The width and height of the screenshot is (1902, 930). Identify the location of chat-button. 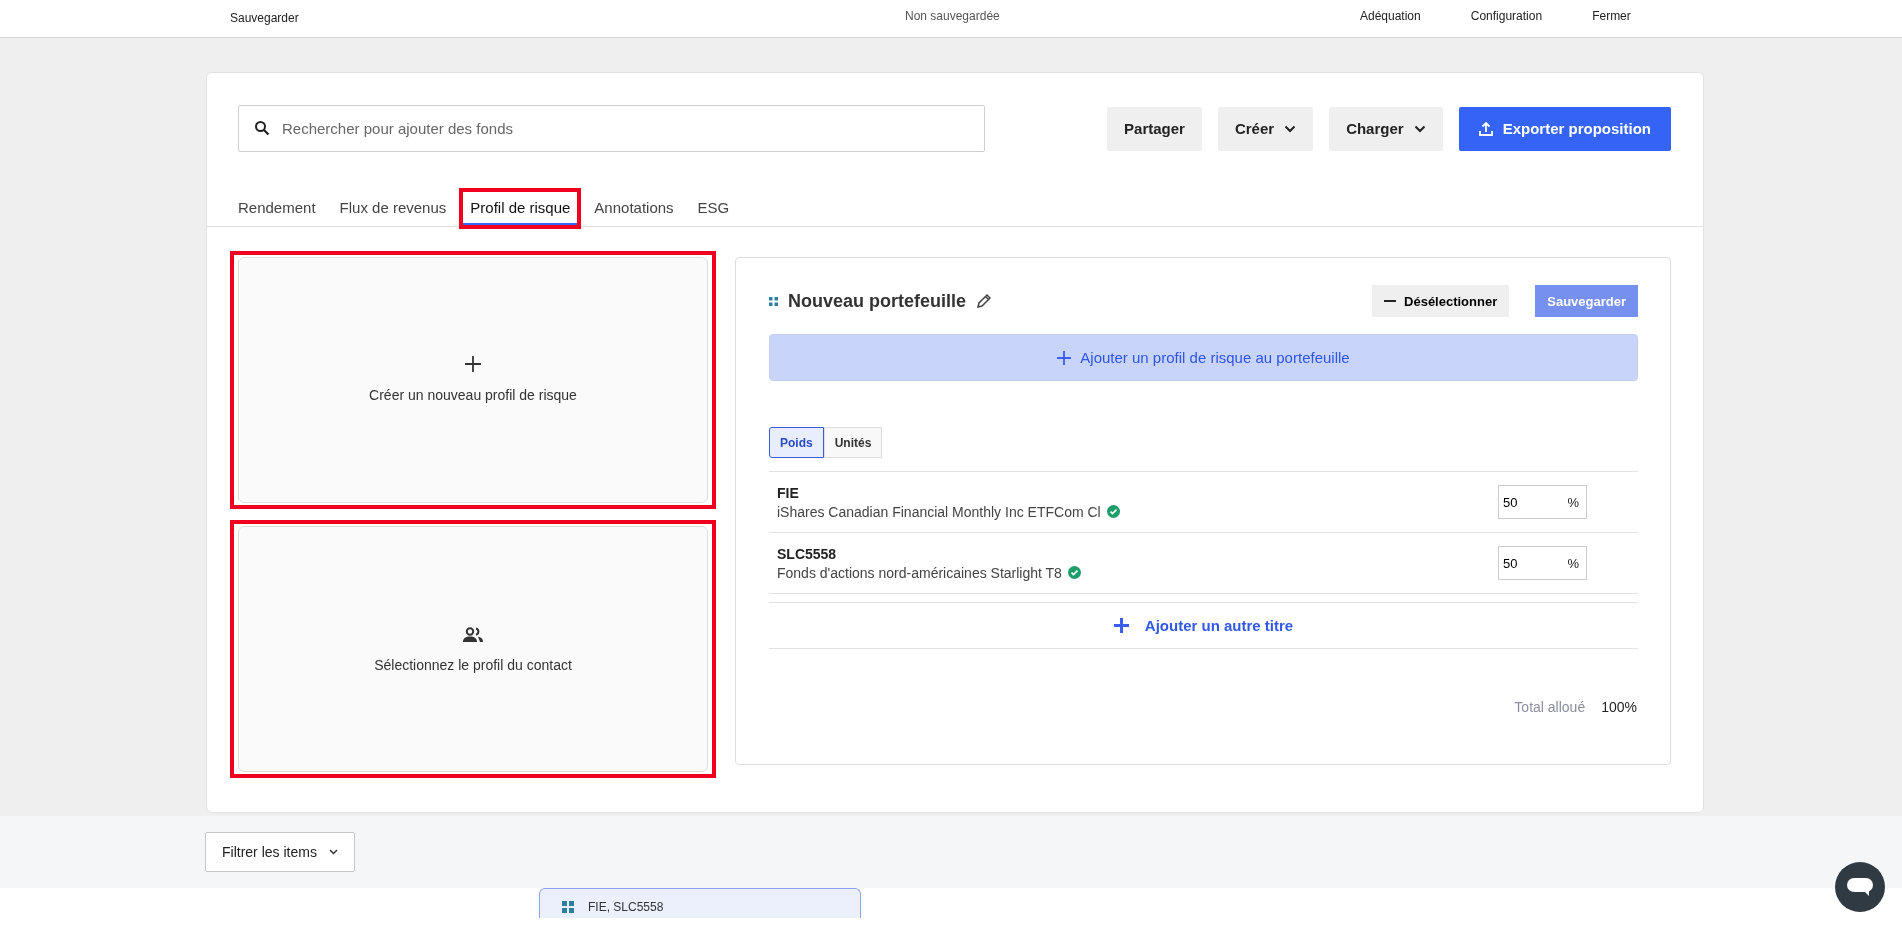
(1860, 887).